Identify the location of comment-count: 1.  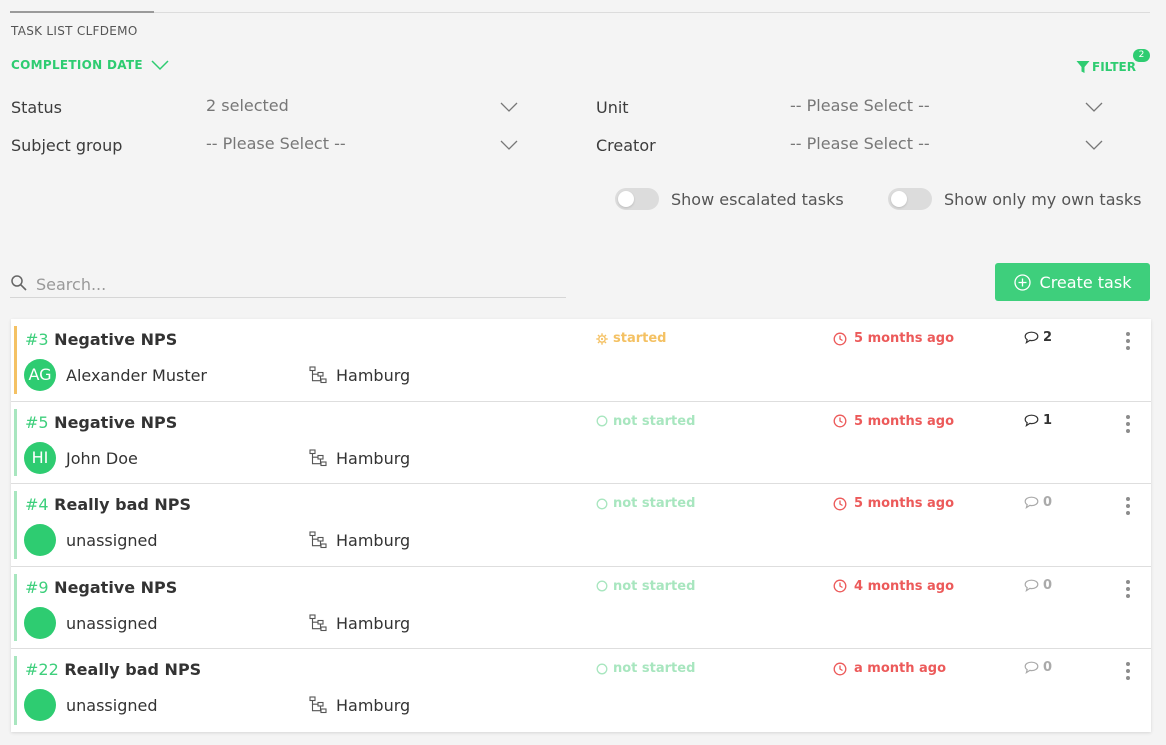
(1038, 420).